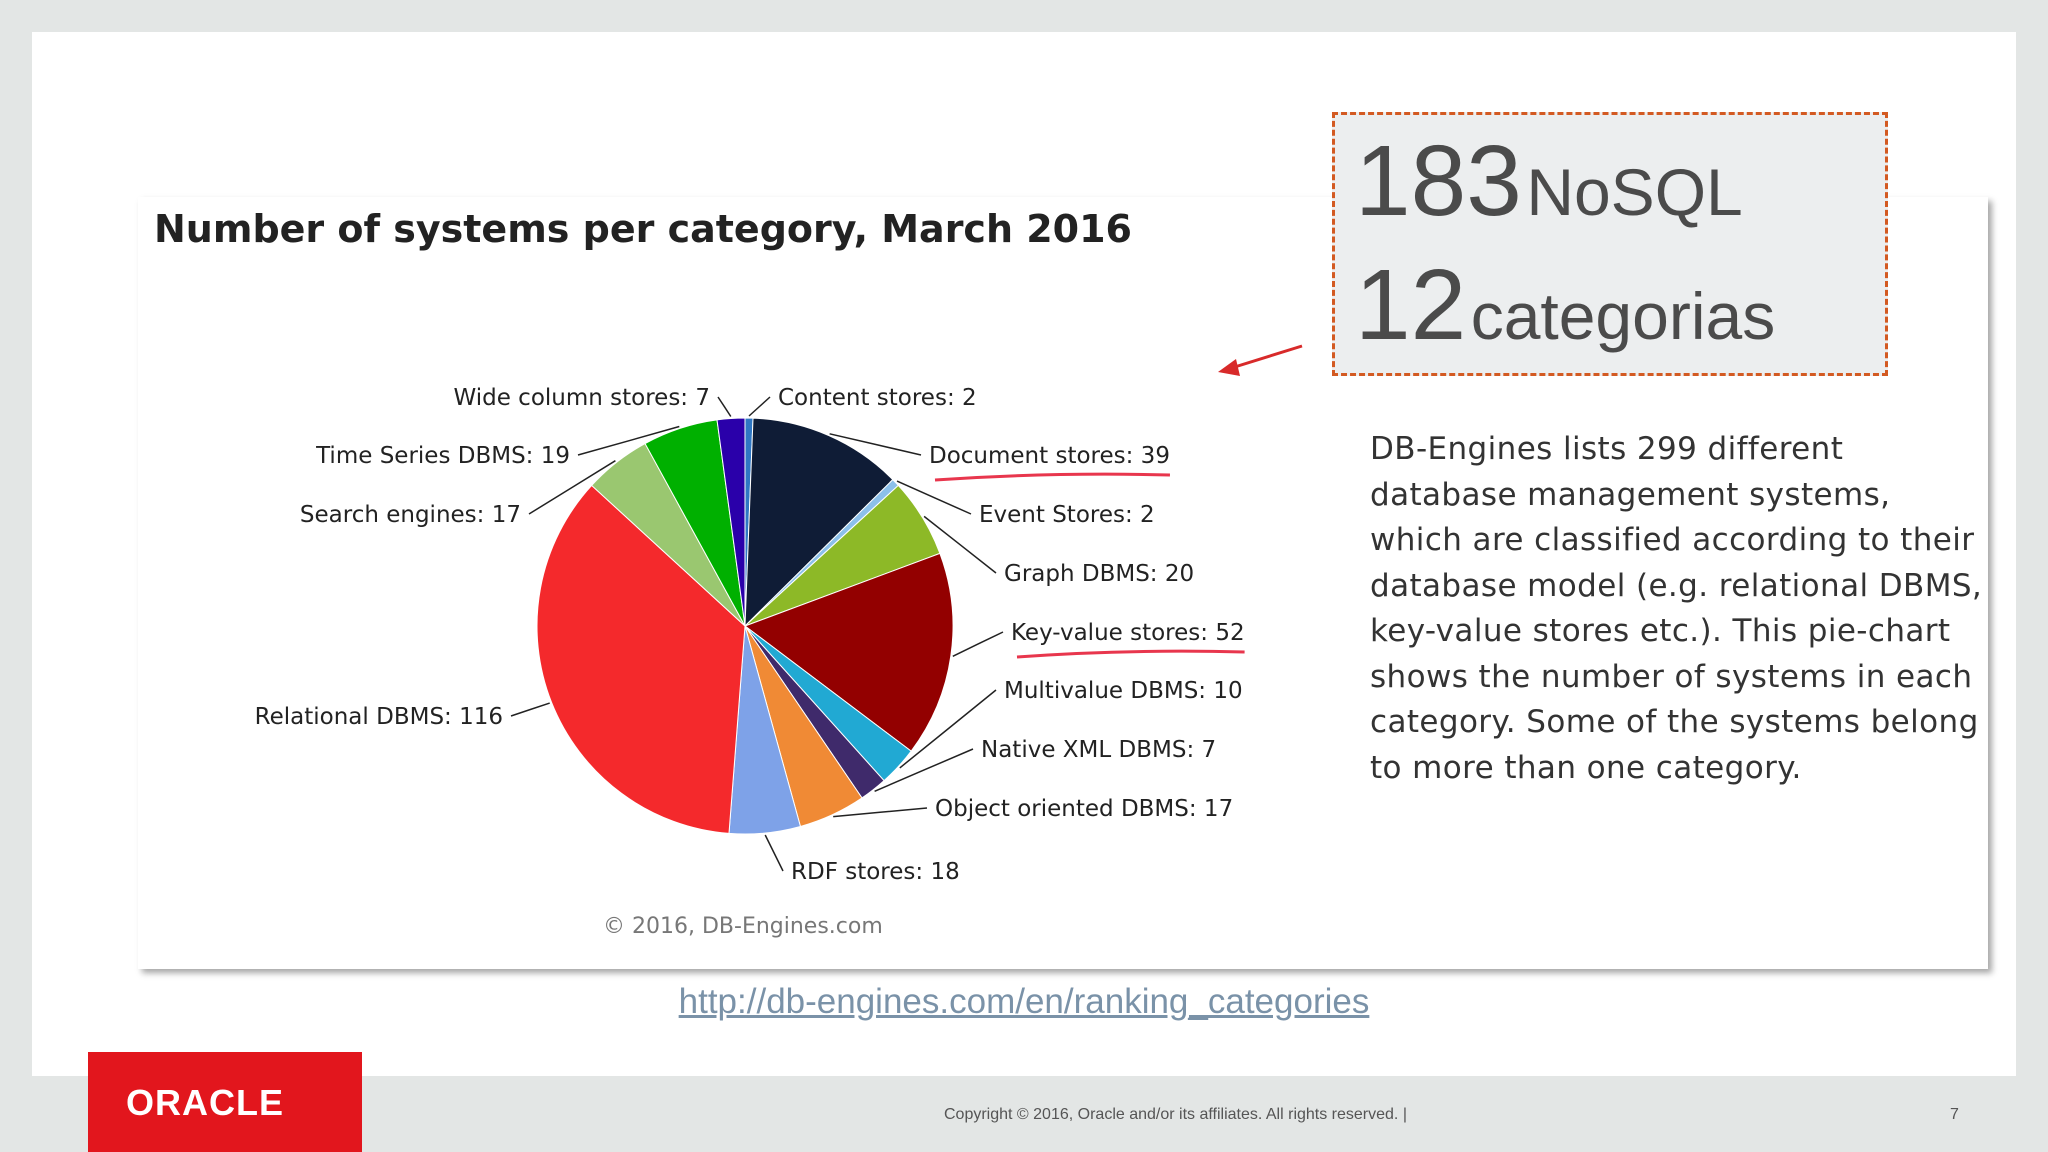 The image size is (2048, 1152). I want to click on slice-label: Event Stores: 2, so click(1067, 515).